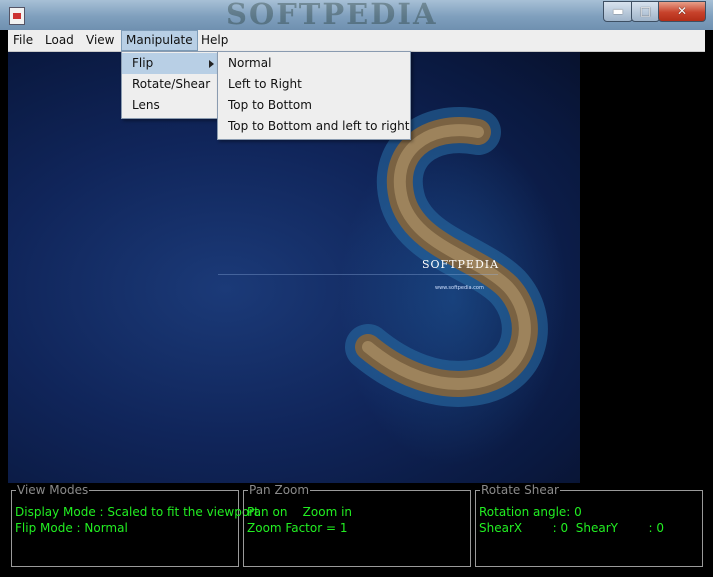 The image size is (713, 577). I want to click on minimize-button: ▬, so click(618, 11).